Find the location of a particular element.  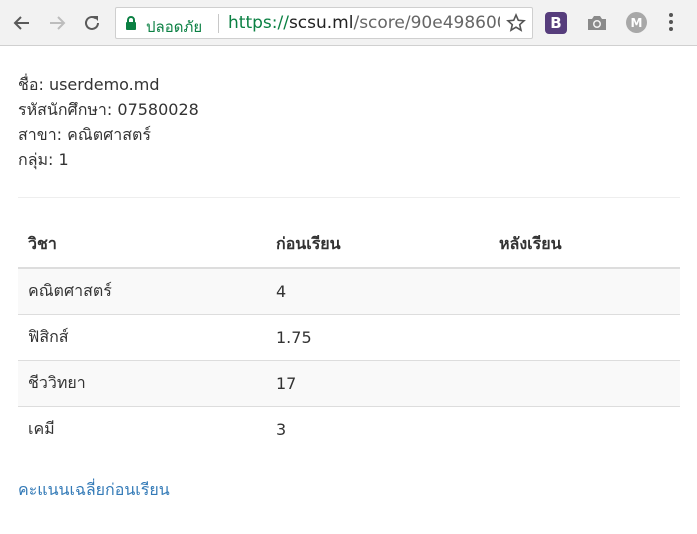

bootstrap-extension-icon: B is located at coordinates (556, 23).